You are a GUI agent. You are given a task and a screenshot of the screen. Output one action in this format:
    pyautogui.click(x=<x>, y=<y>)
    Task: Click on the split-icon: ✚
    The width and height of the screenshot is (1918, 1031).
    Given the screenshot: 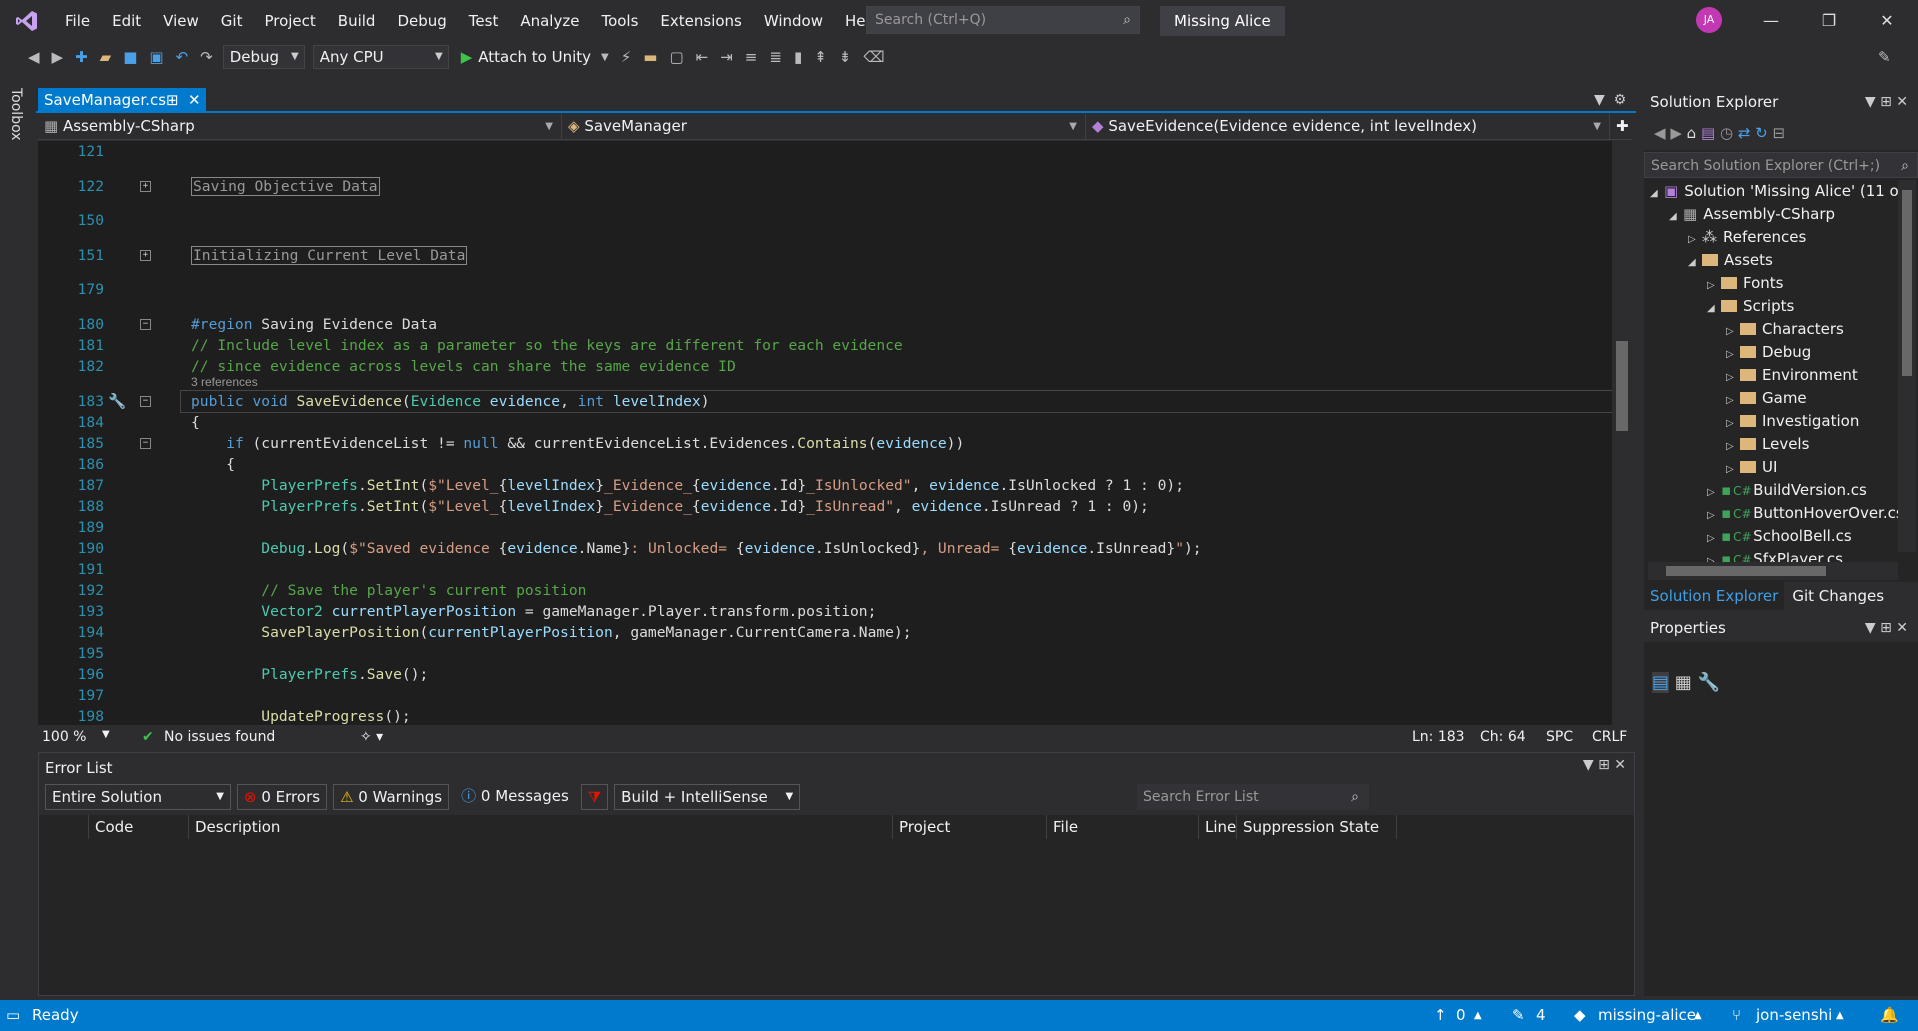 What is the action you would take?
    pyautogui.click(x=1621, y=126)
    